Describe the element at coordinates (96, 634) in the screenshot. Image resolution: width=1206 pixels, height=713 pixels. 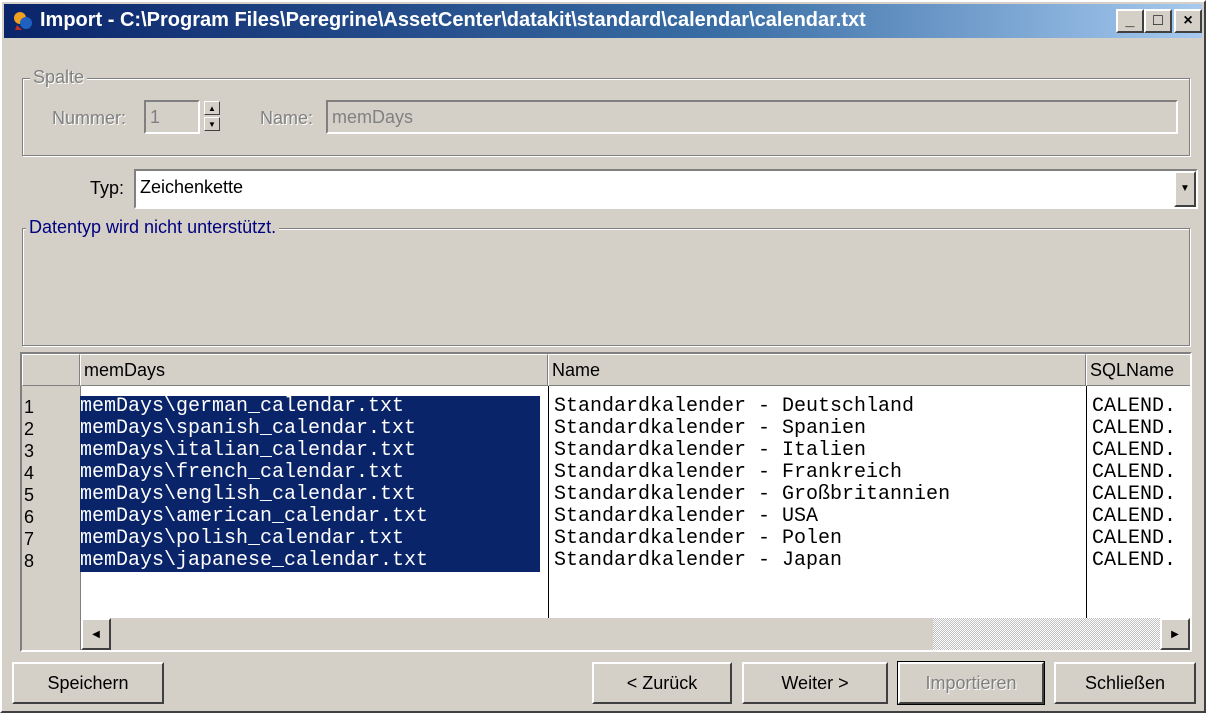
I see `scroll-left-icon: ◀` at that location.